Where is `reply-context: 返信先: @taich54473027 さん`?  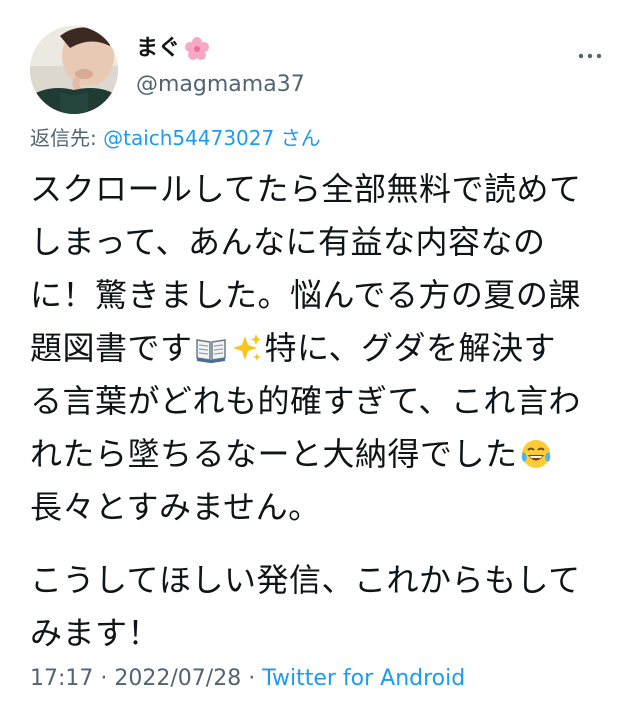 reply-context: 返信先: @taich54473027 さん is located at coordinates (175, 138).